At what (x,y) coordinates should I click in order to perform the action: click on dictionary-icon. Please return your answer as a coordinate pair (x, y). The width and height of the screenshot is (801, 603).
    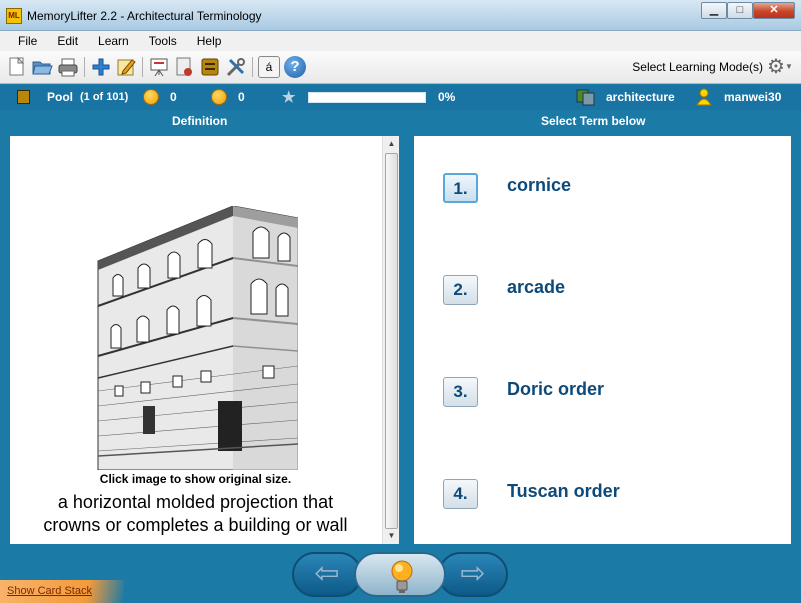
    Looking at the image, I should click on (586, 97).